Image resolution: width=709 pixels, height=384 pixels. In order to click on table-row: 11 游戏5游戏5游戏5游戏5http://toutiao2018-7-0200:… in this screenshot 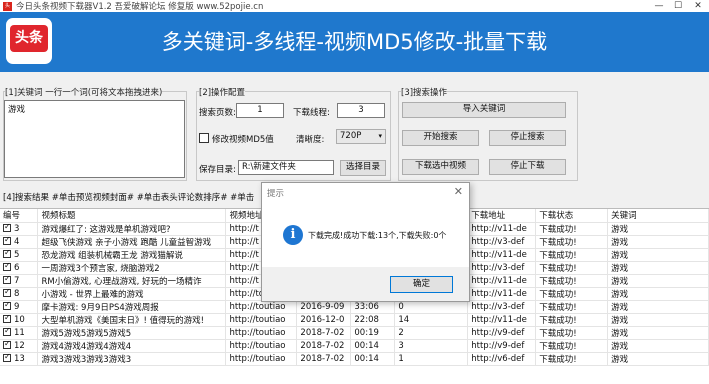, I will do `click(354, 333)`.